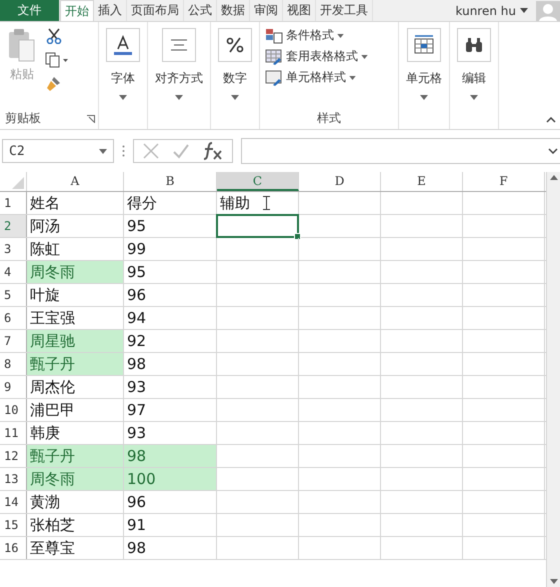 The width and height of the screenshot is (560, 587). What do you see at coordinates (316, 77) in the screenshot?
I see `style-menu-button: 单元格样式` at bounding box center [316, 77].